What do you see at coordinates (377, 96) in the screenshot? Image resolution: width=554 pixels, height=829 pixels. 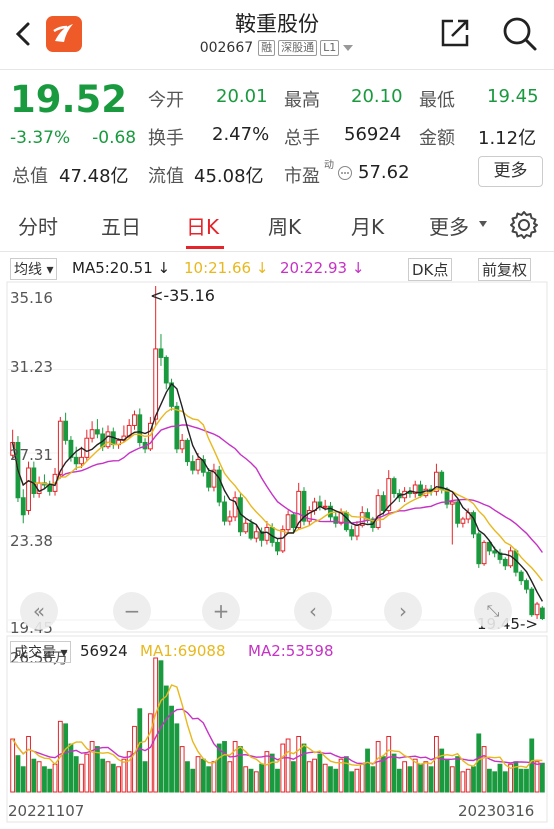 I see `high-value: 20.10` at bounding box center [377, 96].